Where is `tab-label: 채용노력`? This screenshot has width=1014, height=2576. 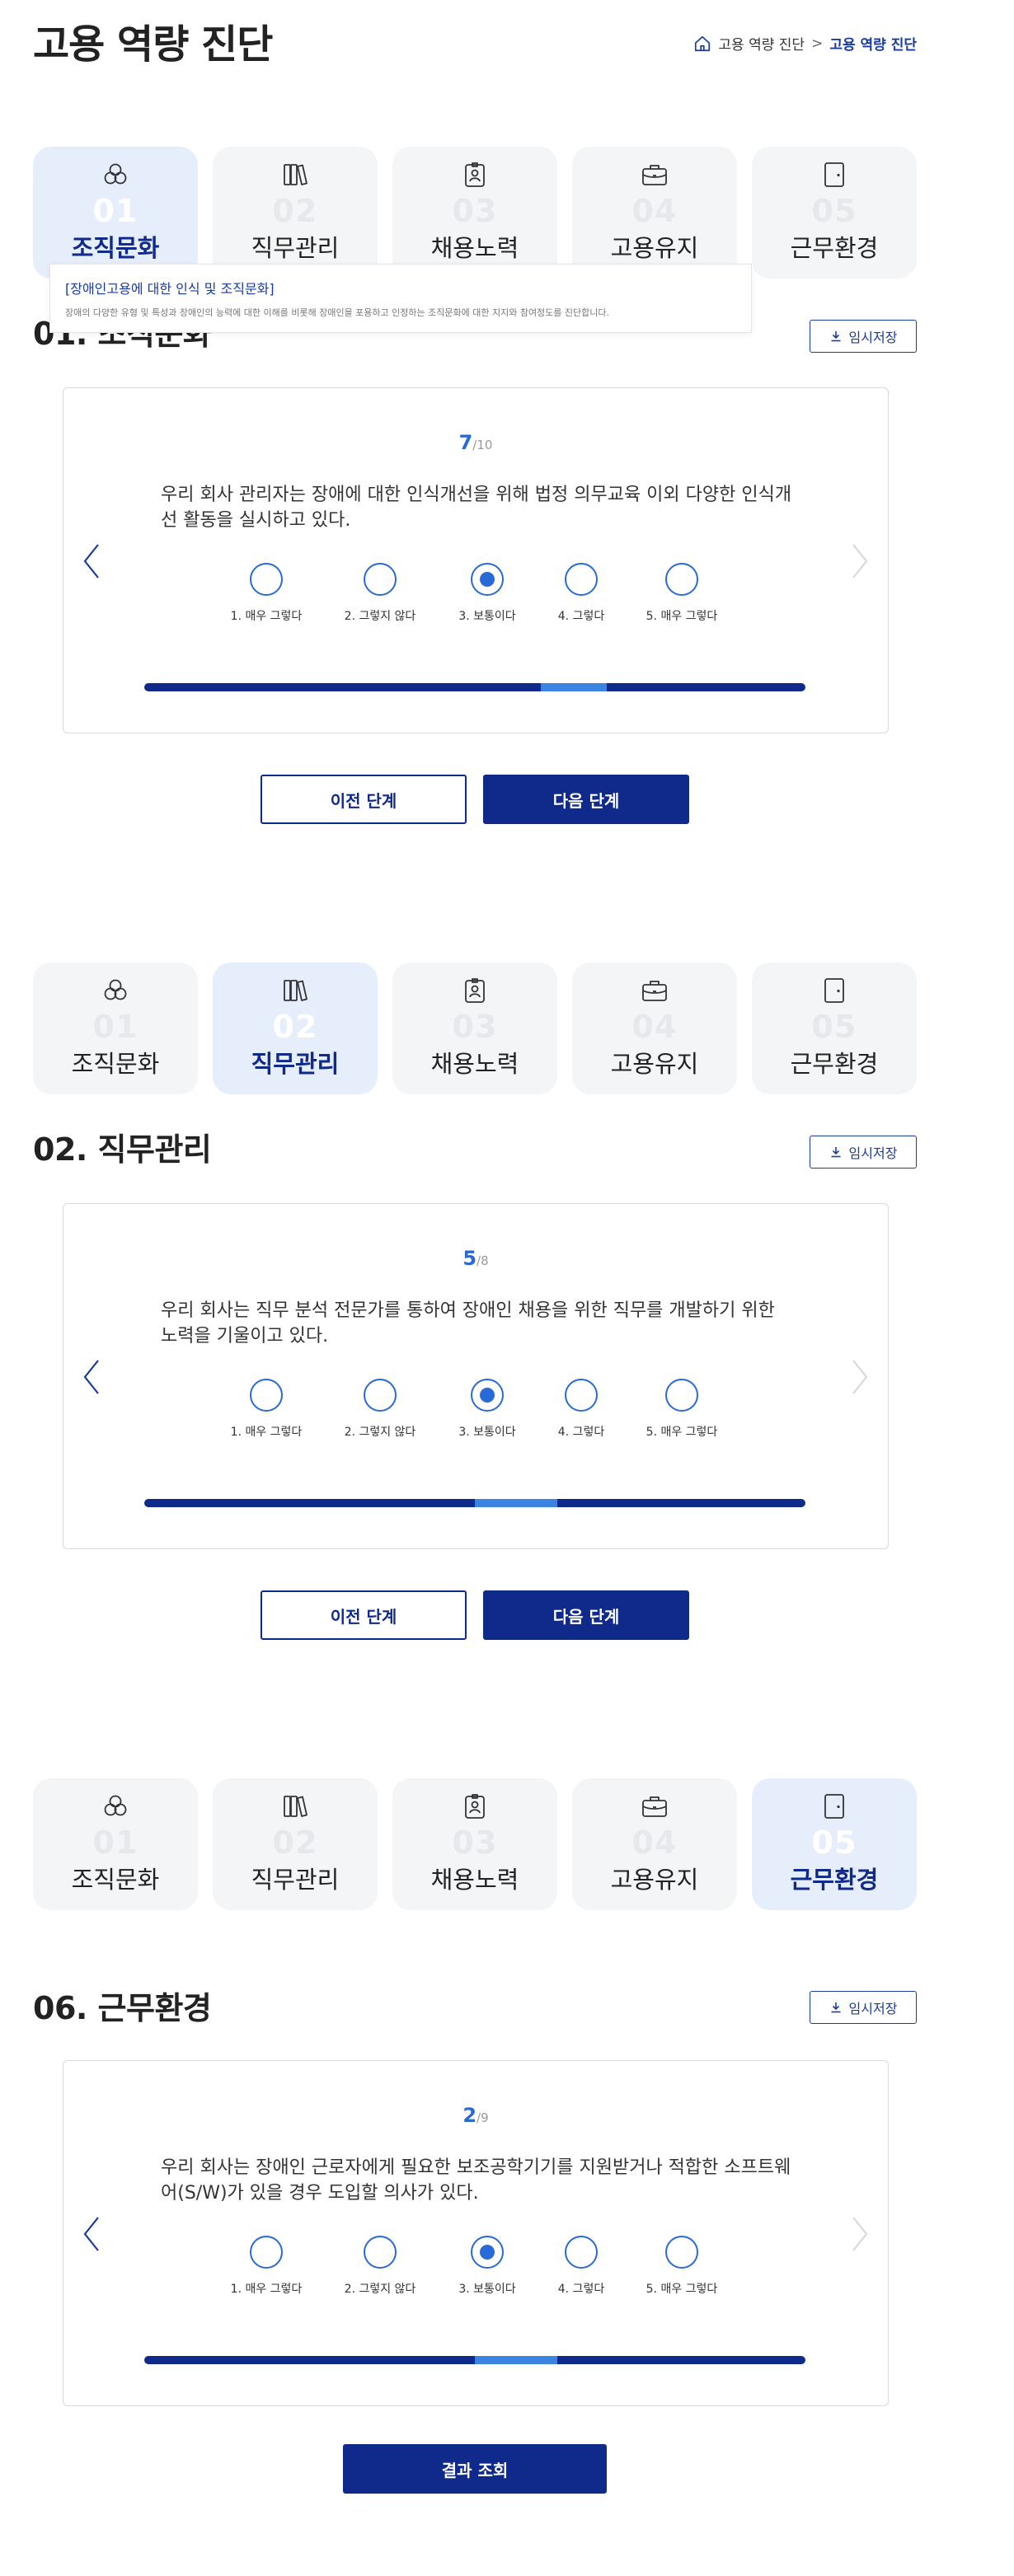 tab-label: 채용노력 is located at coordinates (474, 248).